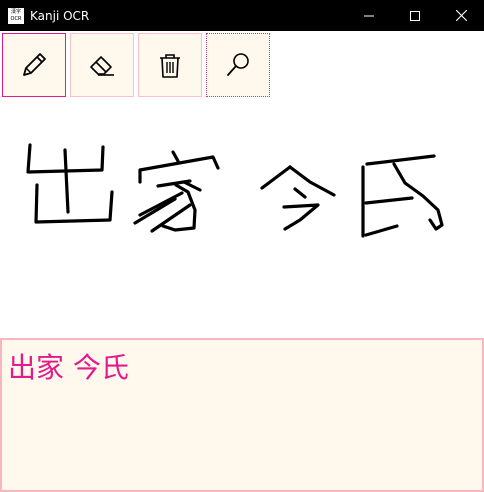 Image resolution: width=484 pixels, height=492 pixels. I want to click on close-button, so click(461, 15).